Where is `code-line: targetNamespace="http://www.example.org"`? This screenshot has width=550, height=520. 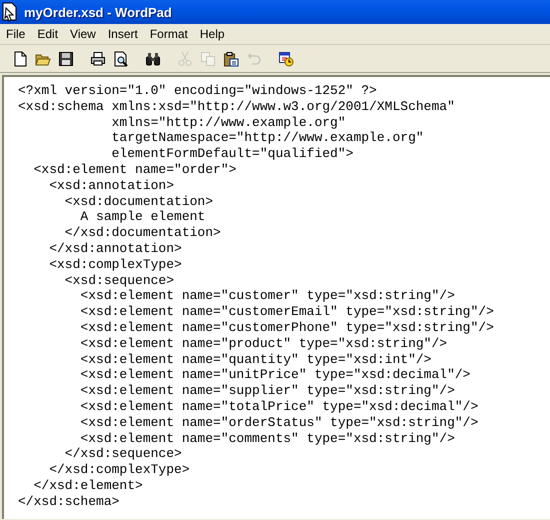 code-line: targetNamespace="http://www.example.org" is located at coordinates (267, 138).